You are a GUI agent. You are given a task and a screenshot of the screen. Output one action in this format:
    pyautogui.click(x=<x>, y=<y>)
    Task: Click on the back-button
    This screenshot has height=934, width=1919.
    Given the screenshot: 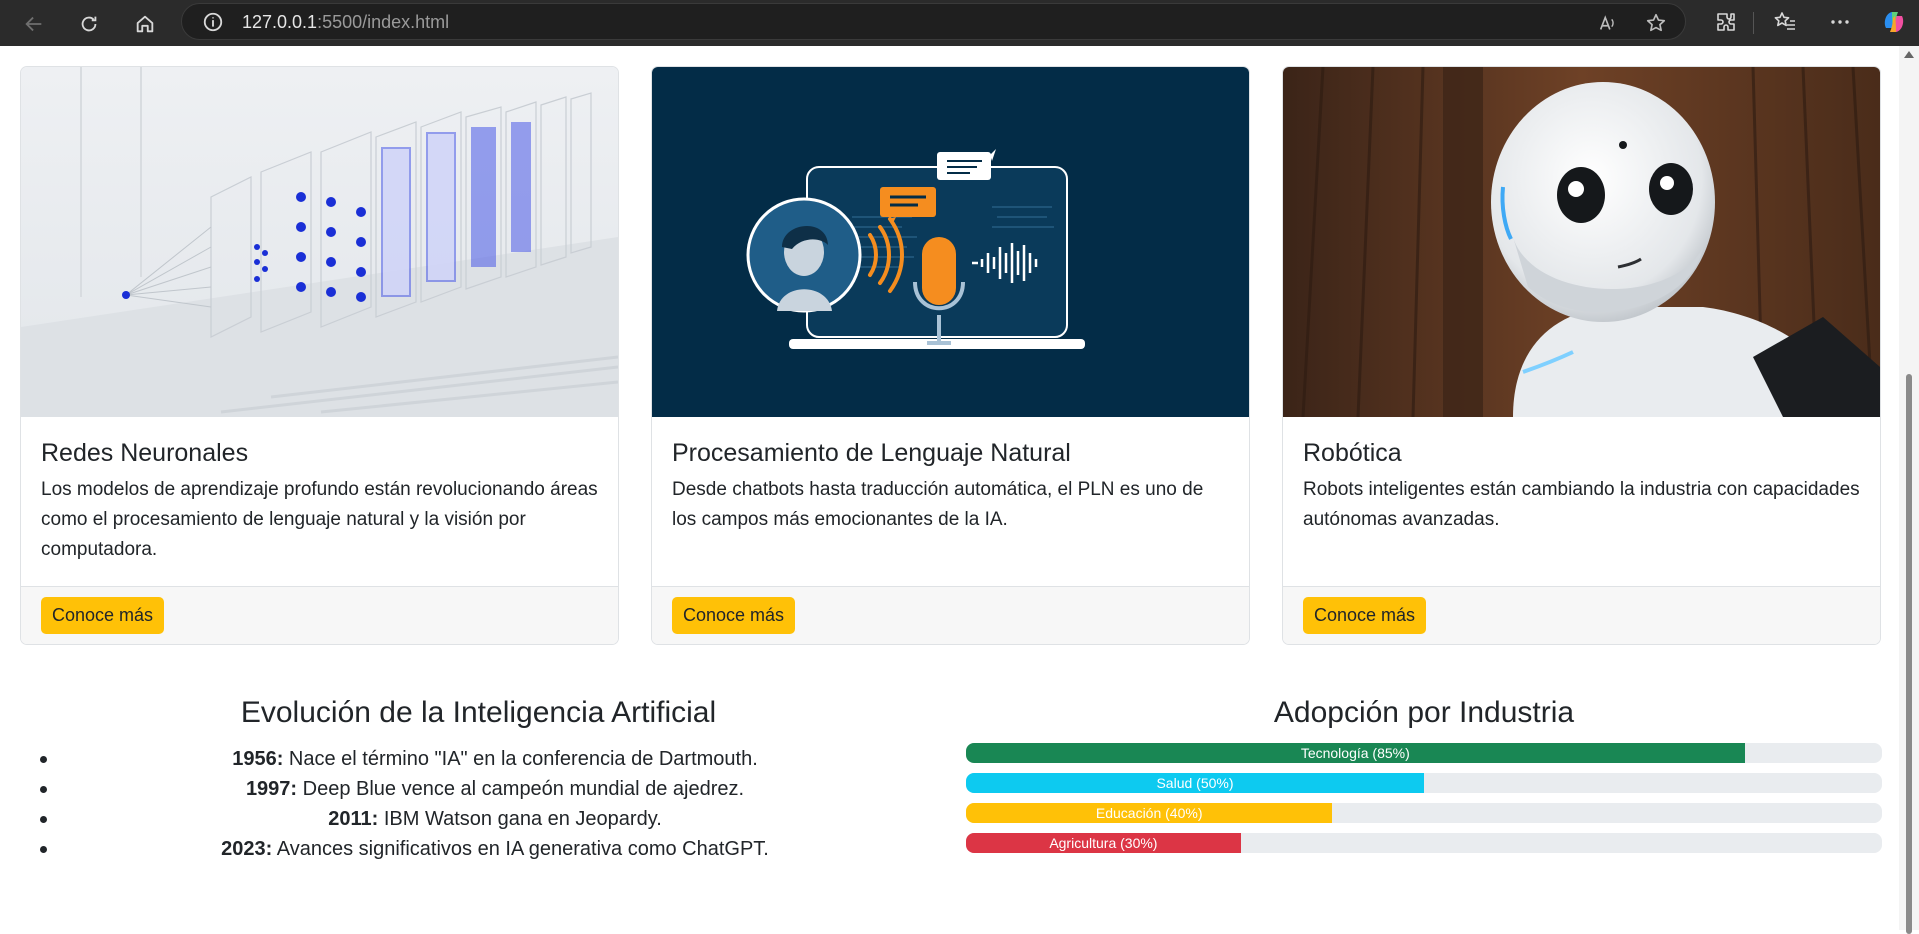 What is the action you would take?
    pyautogui.click(x=34, y=24)
    